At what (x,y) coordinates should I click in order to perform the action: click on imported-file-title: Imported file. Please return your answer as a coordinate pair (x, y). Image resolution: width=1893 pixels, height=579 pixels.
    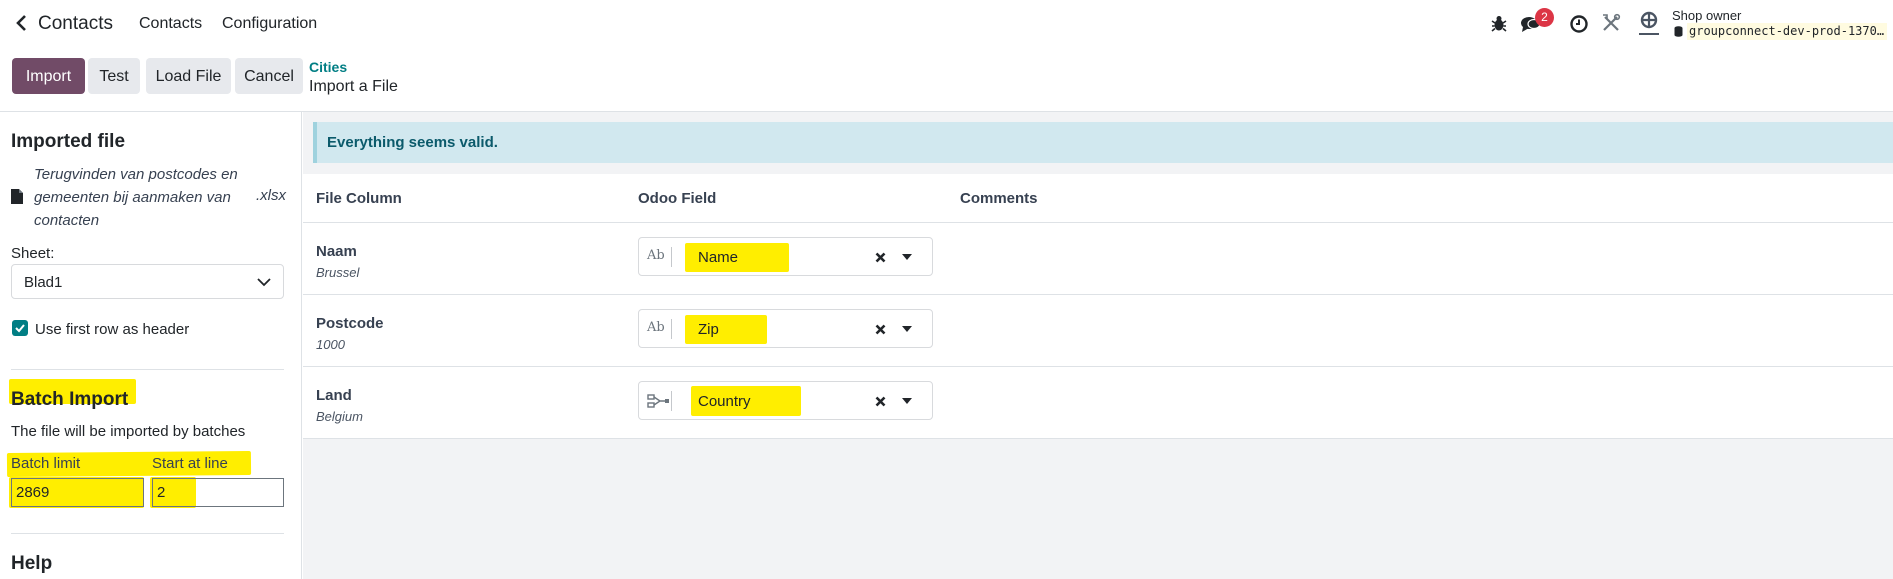
    Looking at the image, I should click on (68, 141).